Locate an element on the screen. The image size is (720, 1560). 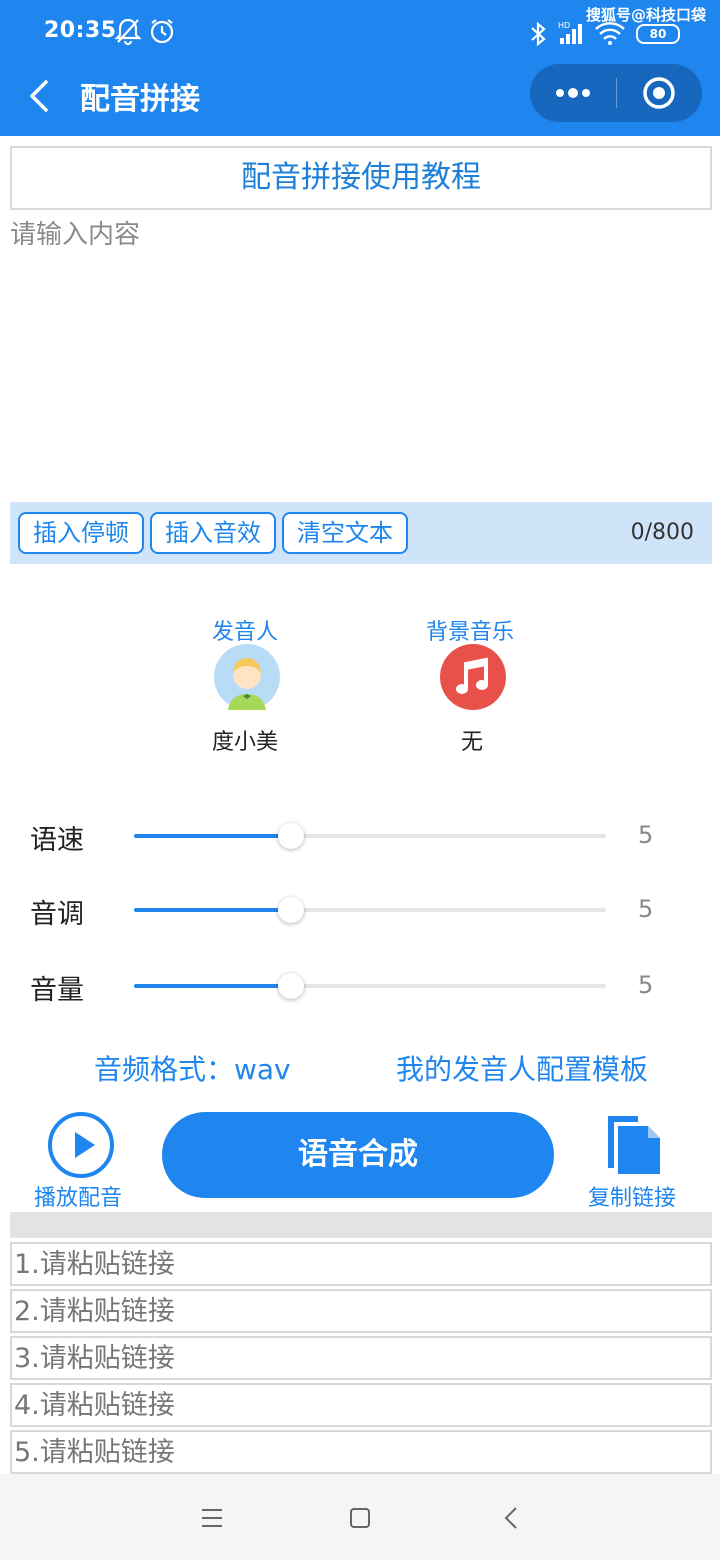
back-button is located at coordinates (40, 96).